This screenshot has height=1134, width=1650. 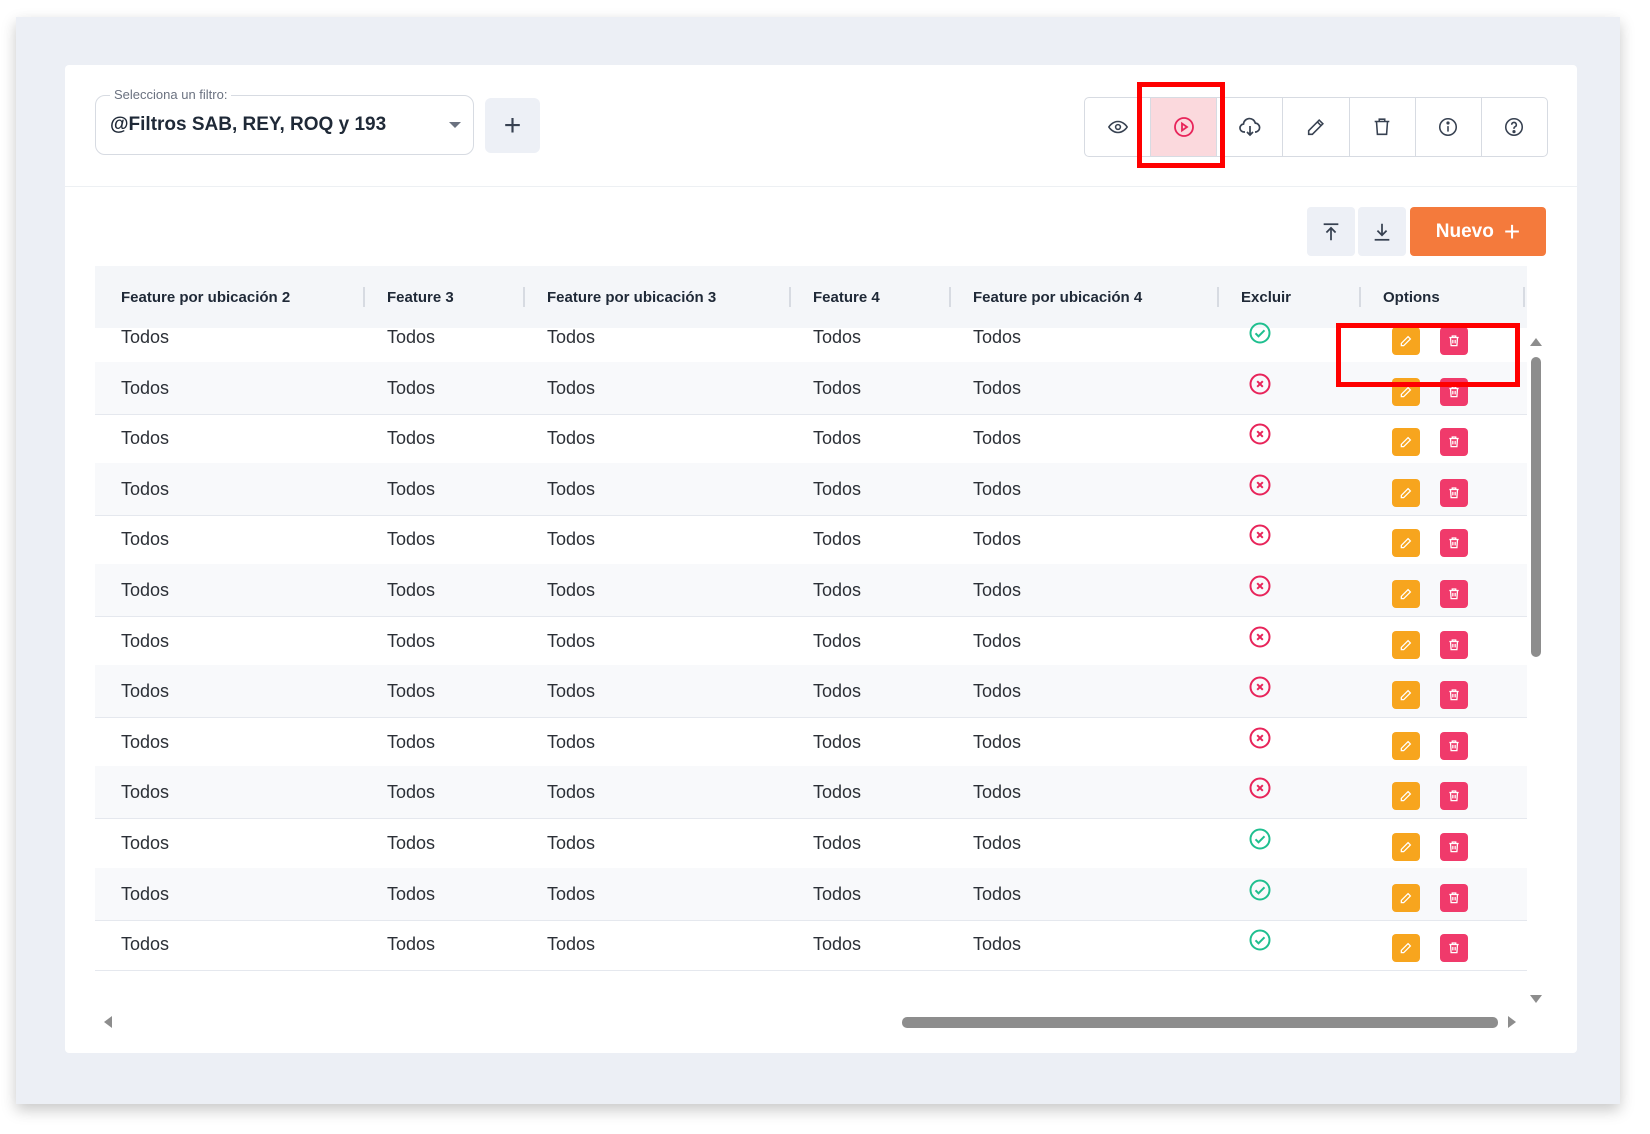 I want to click on scroll-up-arrow, so click(x=1536, y=342).